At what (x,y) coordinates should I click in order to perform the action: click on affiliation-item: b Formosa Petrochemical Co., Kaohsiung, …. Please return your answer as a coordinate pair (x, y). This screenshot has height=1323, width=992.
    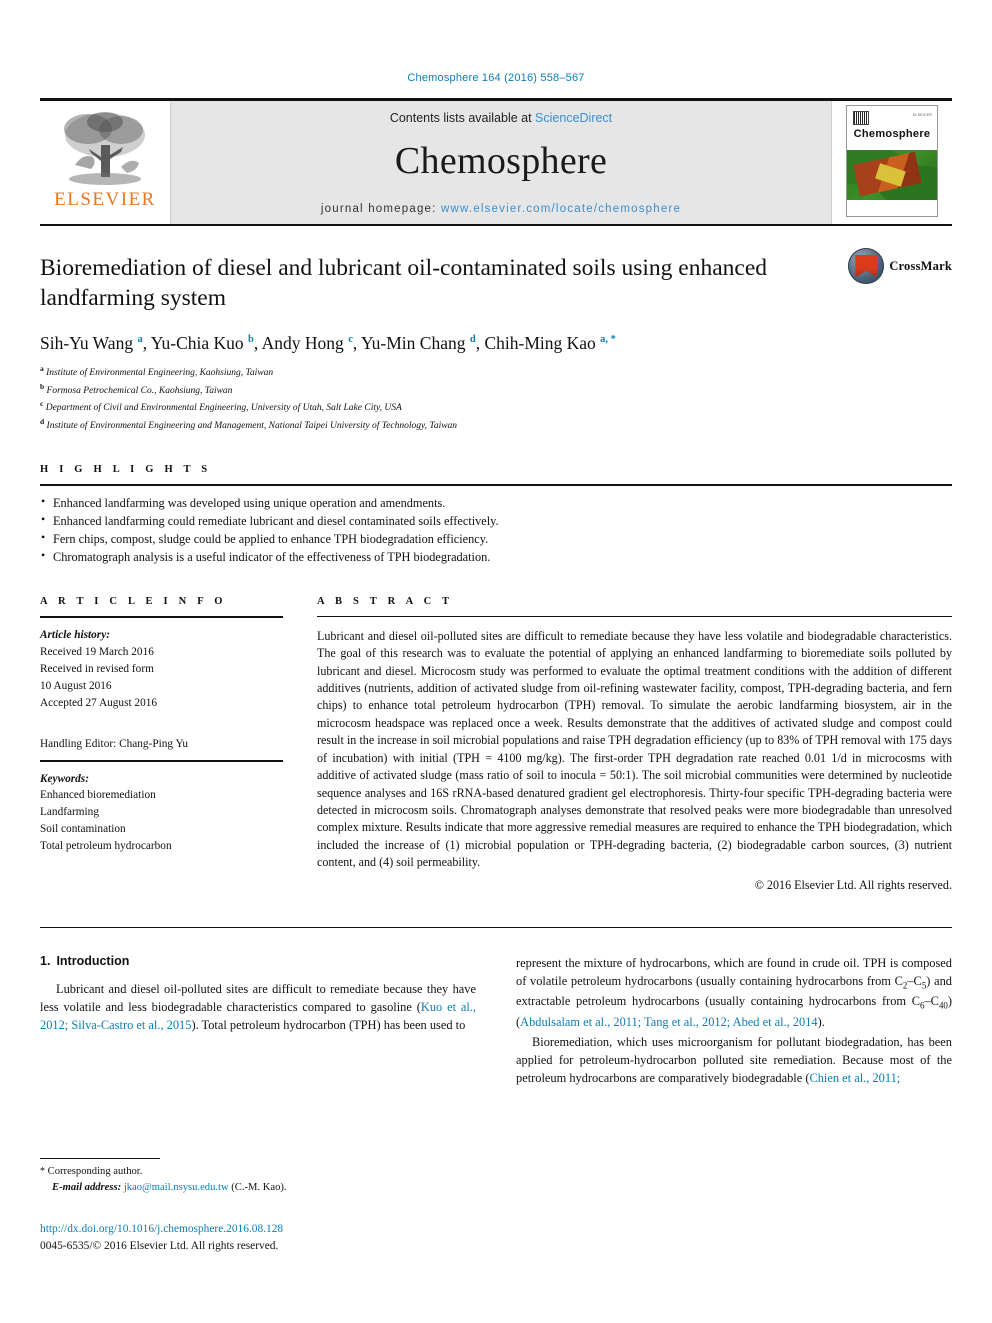
    Looking at the image, I should click on (496, 390).